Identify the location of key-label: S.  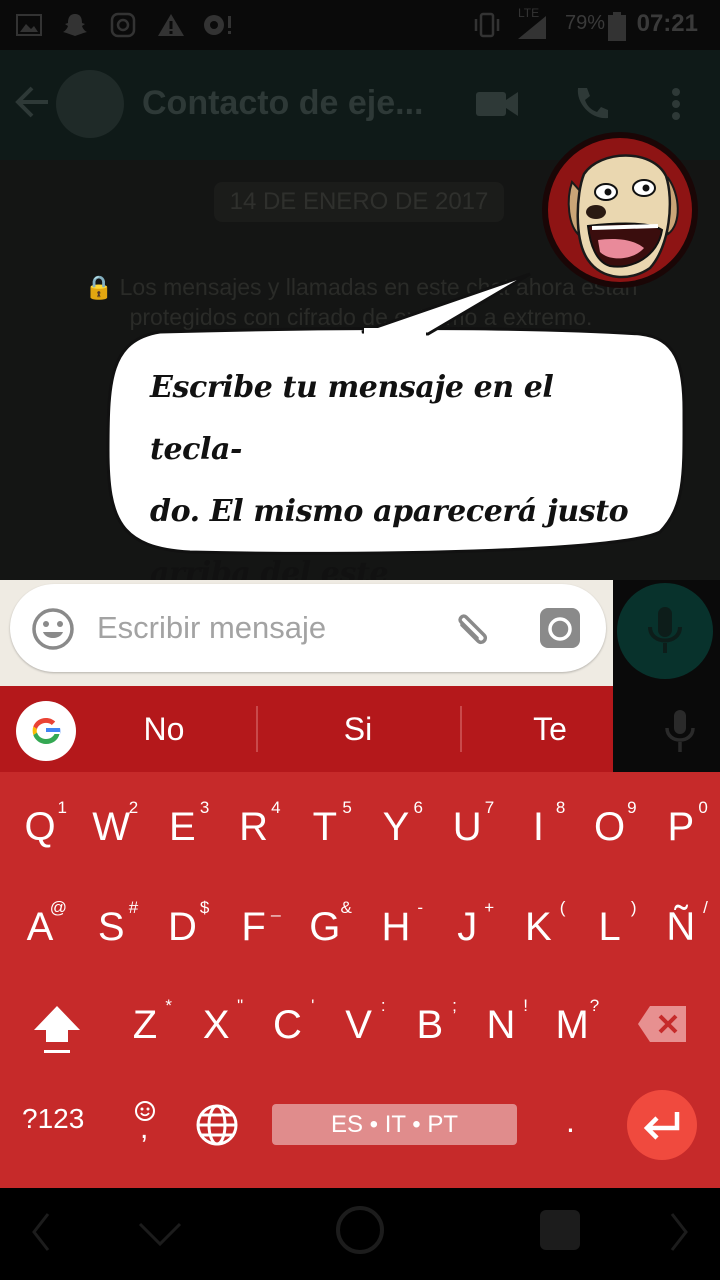
(111, 926).